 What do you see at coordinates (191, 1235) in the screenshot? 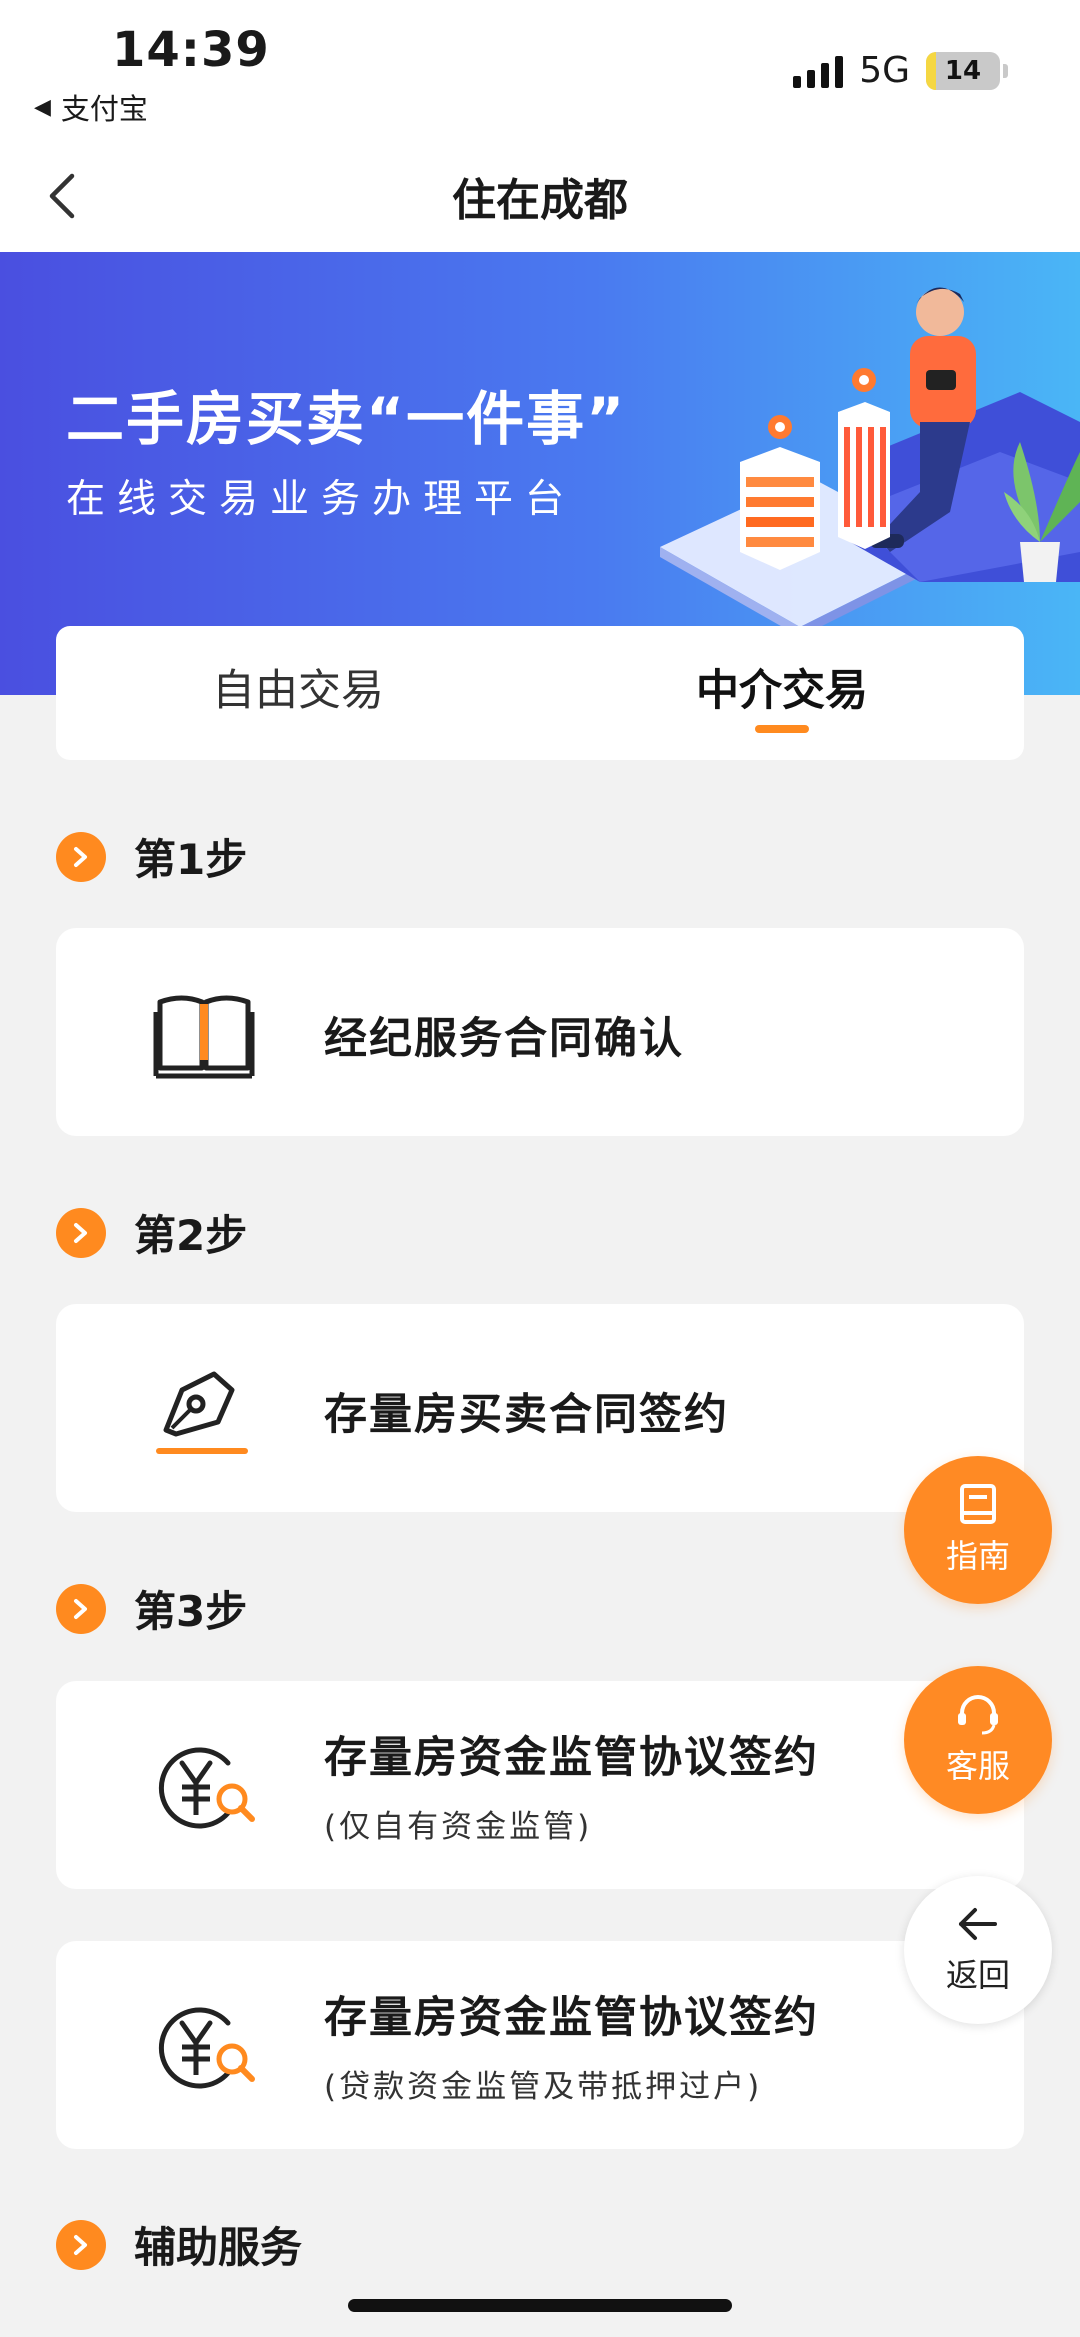
I see `step-label: 第2步` at bounding box center [191, 1235].